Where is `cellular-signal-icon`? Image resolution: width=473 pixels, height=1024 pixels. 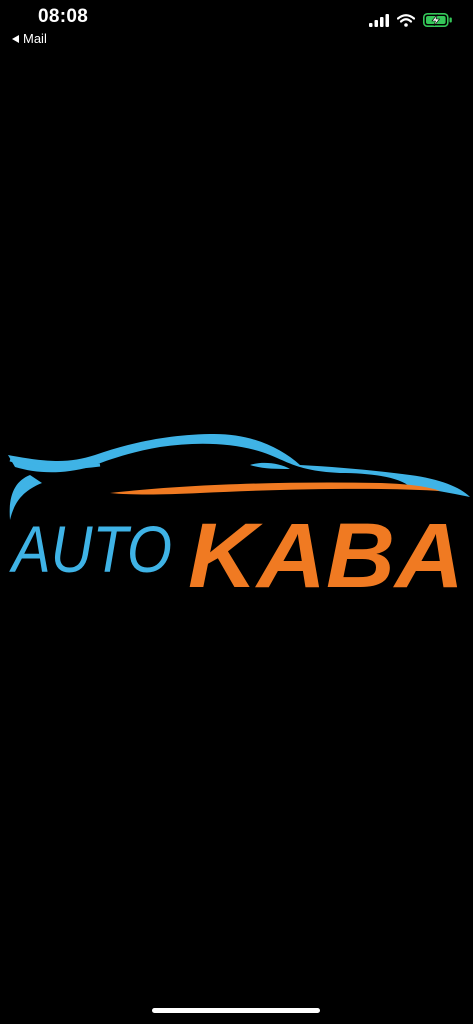 cellular-signal-icon is located at coordinates (379, 20).